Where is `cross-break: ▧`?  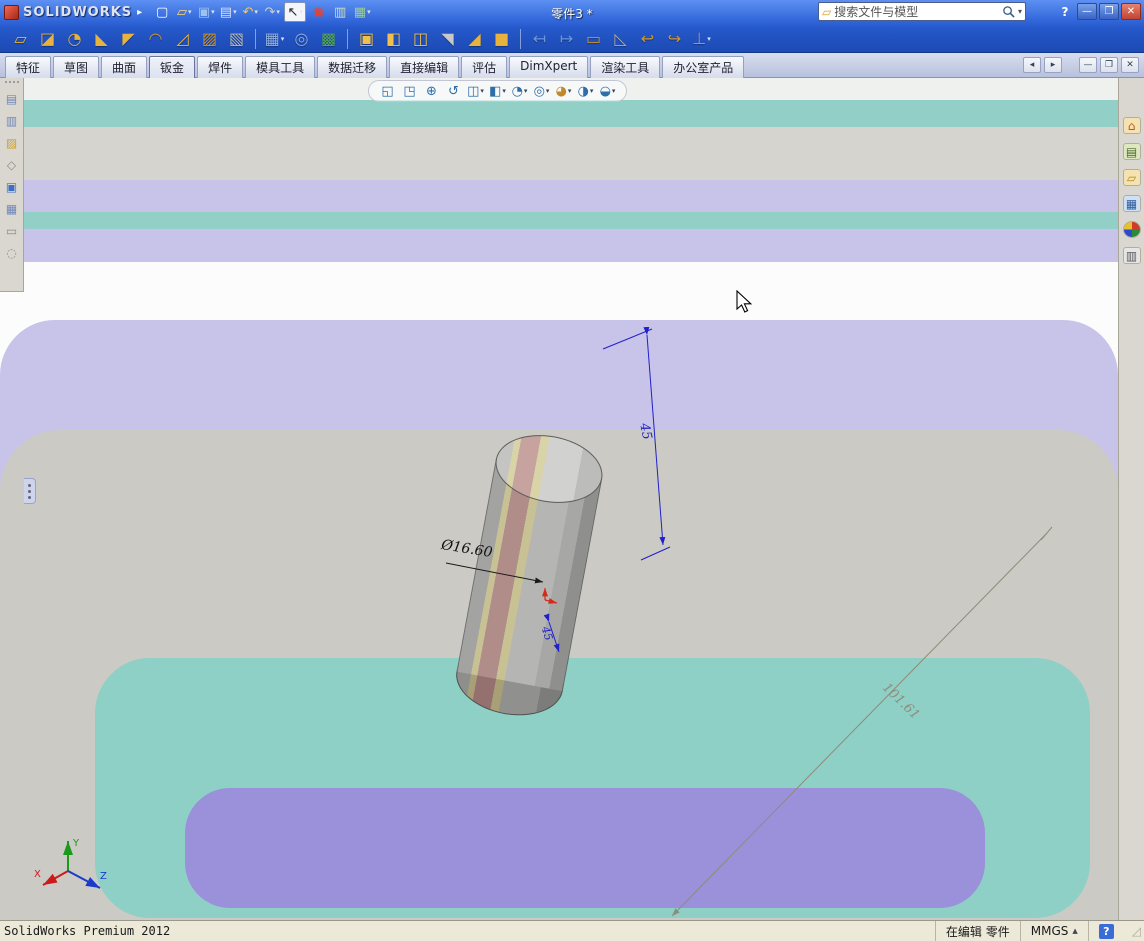
cross-break: ▧ is located at coordinates (236, 39).